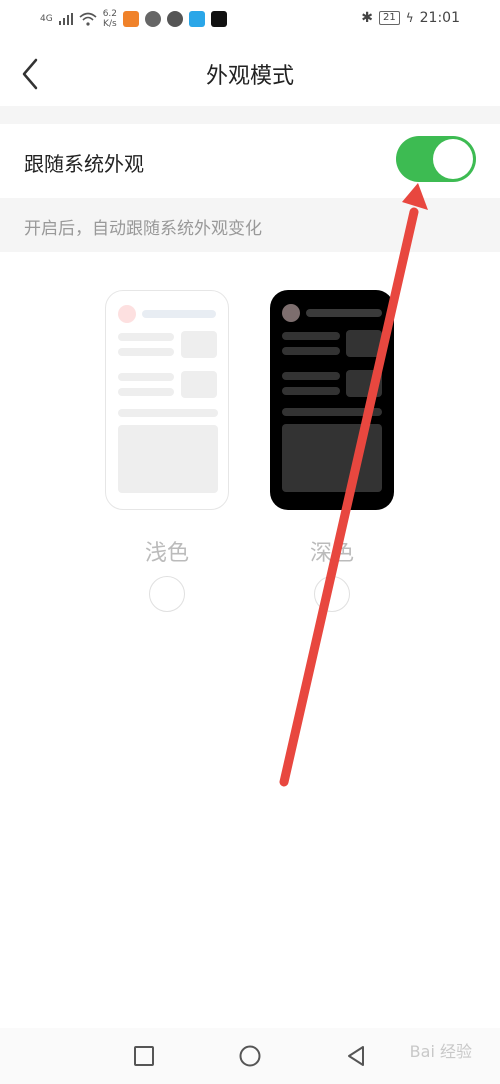 Image resolution: width=500 pixels, height=1084 pixels. I want to click on status-right: ✱ 21 ϟ 21:01, so click(410, 18).